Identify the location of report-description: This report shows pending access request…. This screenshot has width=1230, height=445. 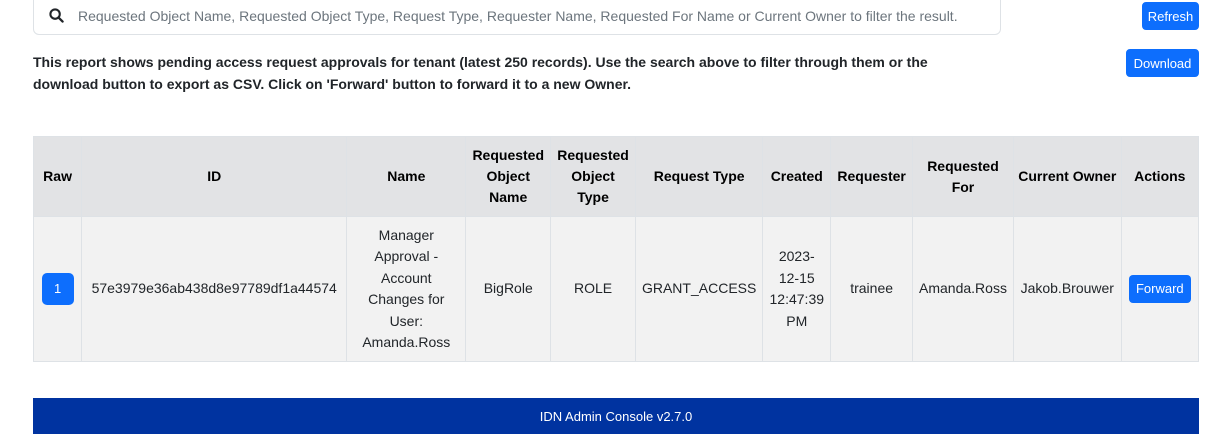
(480, 73).